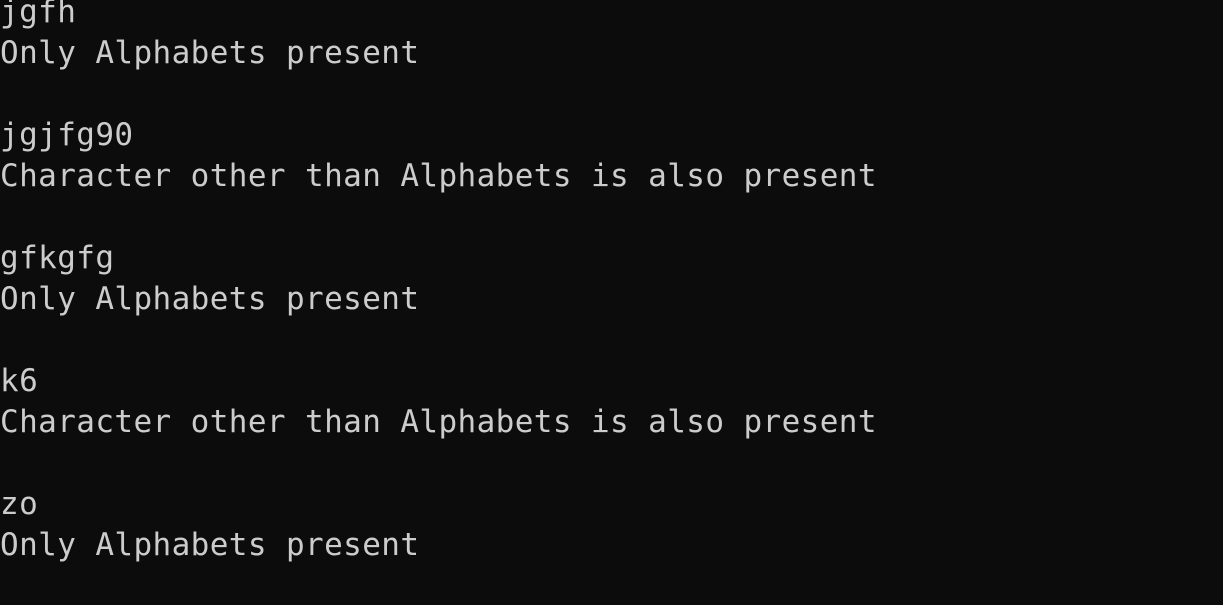  I want to click on console-input-line: jgjfg90, so click(67, 135).